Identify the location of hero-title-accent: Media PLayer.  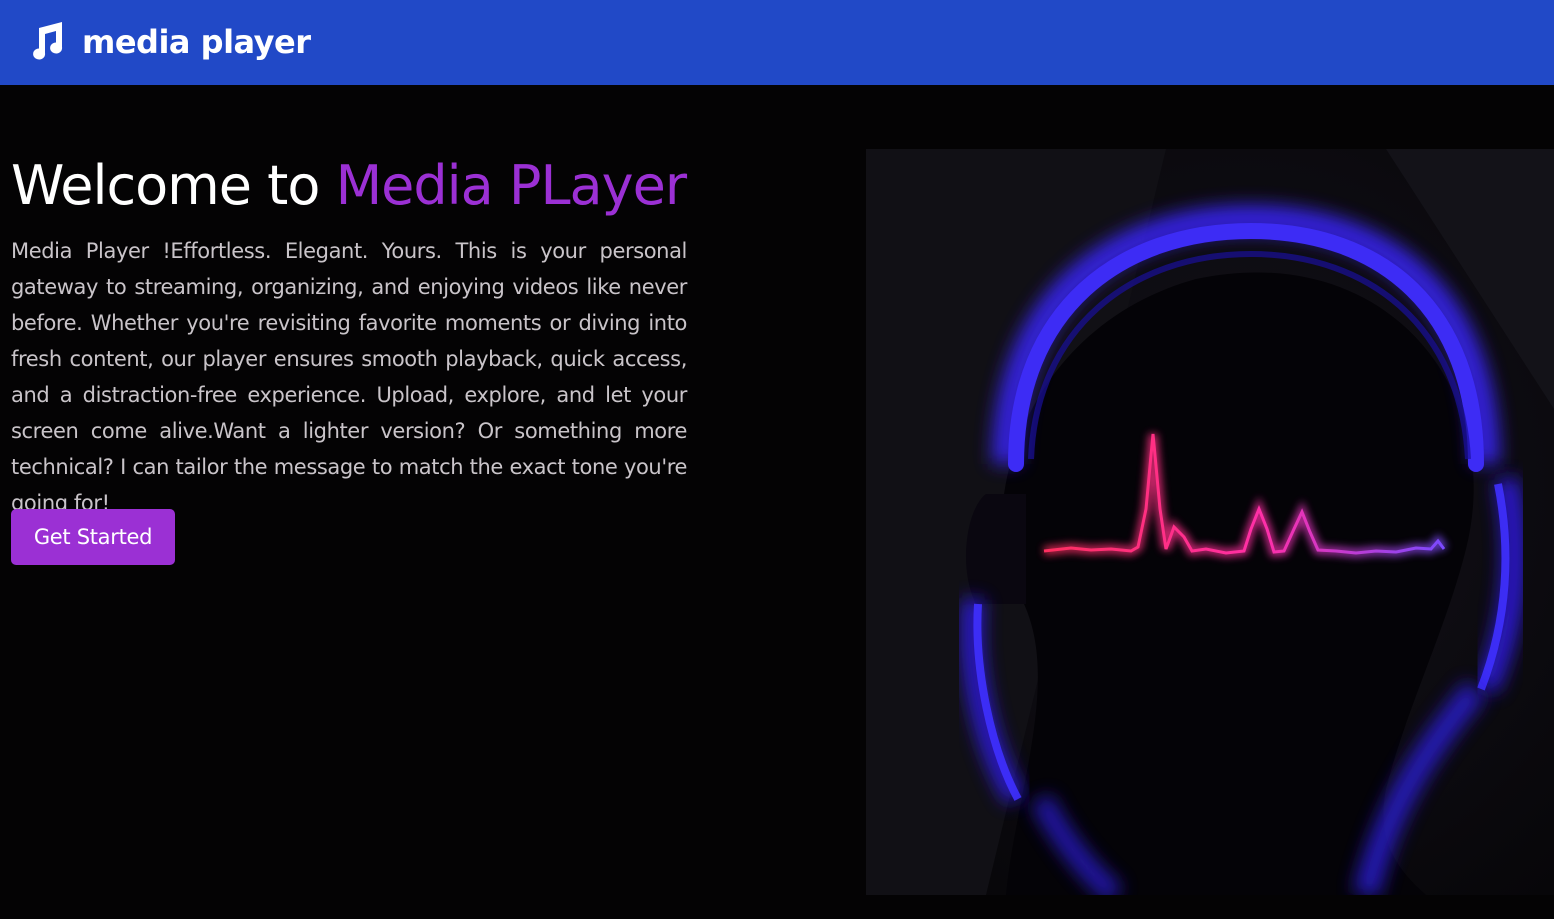
(511, 185).